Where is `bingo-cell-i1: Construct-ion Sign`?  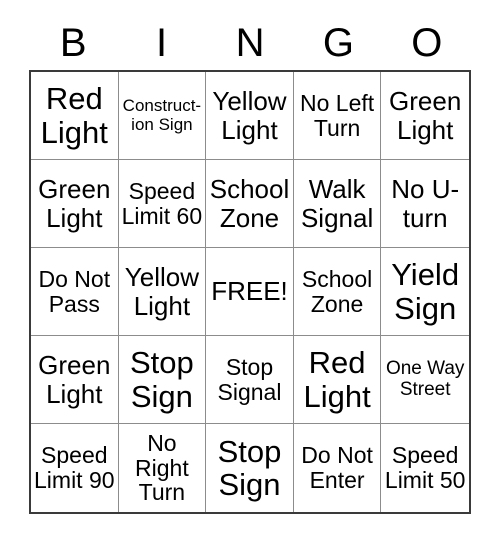
bingo-cell-i1: Construct-ion Sign is located at coordinates (162, 116).